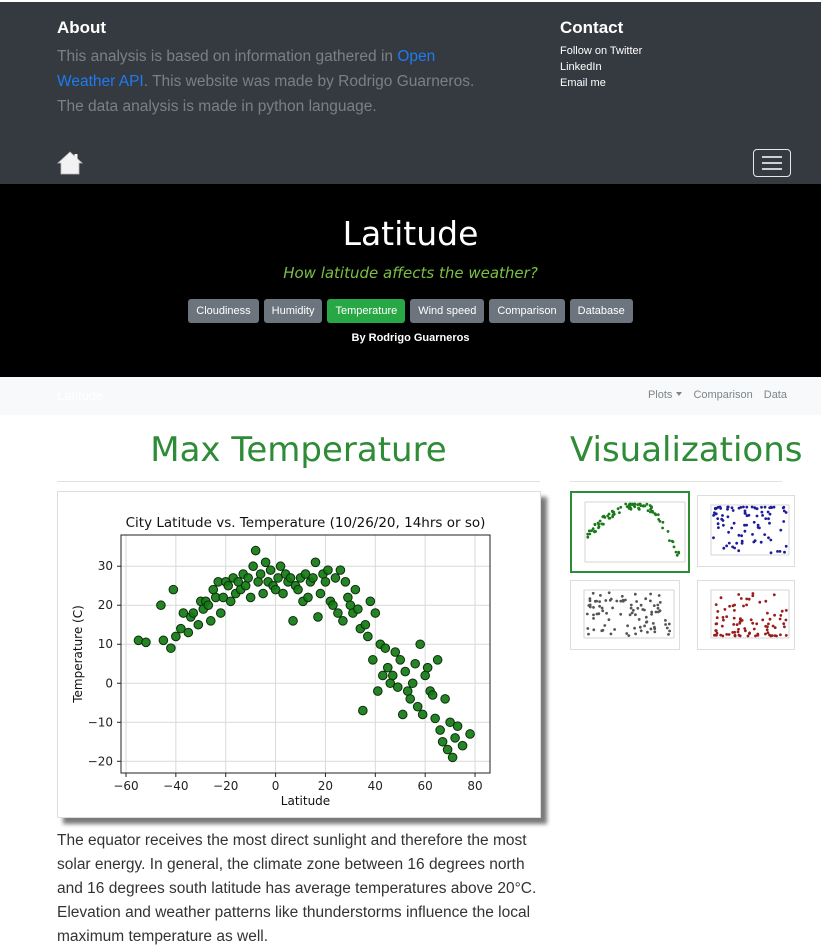  What do you see at coordinates (527, 311) in the screenshot?
I see `comparison-button: Comparison` at bounding box center [527, 311].